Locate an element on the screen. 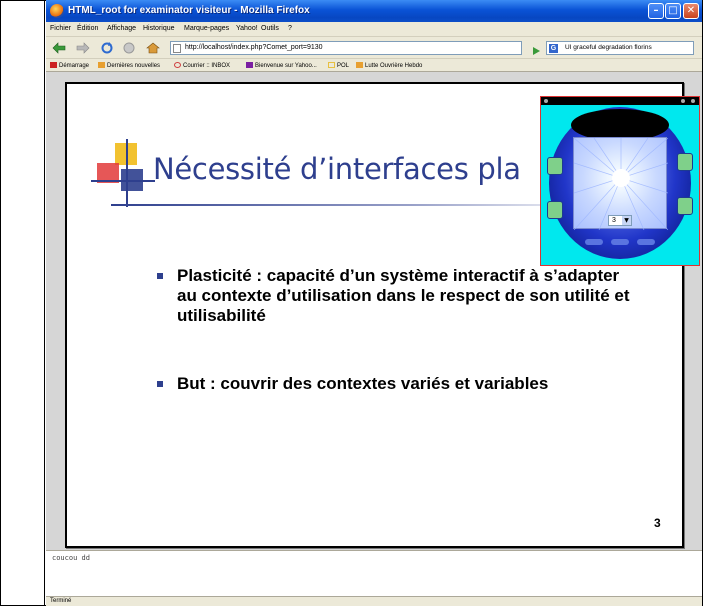 The image size is (703, 606). menu-historique: Historique is located at coordinates (159, 28).